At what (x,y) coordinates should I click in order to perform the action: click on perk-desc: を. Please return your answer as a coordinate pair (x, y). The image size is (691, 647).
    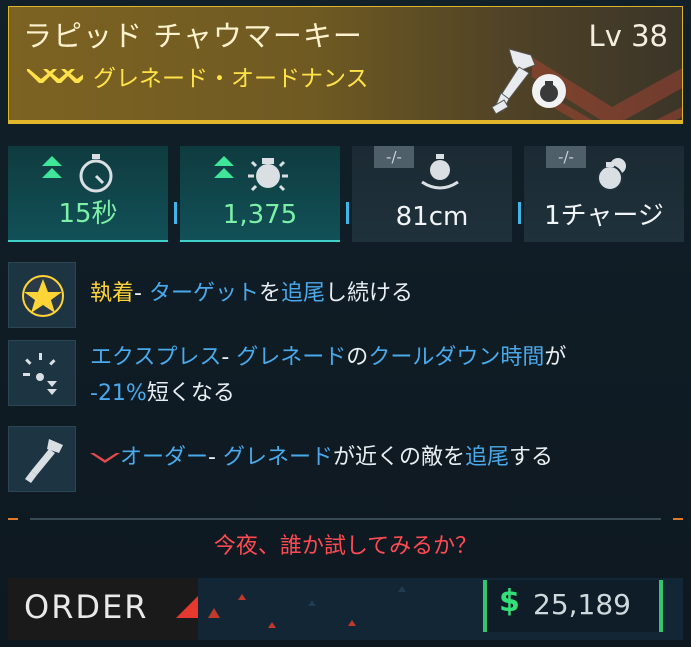
    Looking at the image, I should click on (269, 293).